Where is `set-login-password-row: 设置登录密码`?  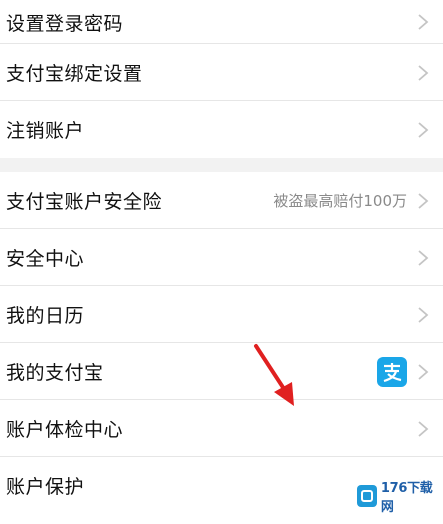 set-login-password-row: 设置登录密码 is located at coordinates (221, 22).